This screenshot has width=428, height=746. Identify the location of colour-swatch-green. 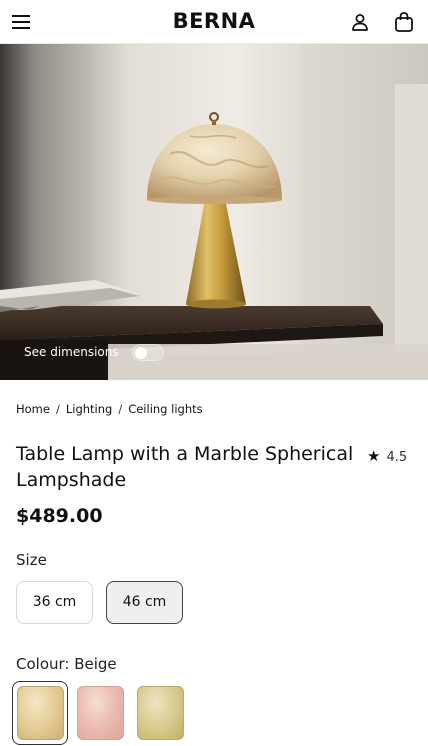
(160, 713).